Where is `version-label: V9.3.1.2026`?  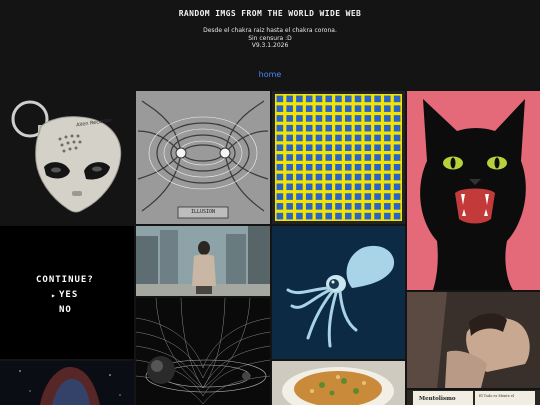
version-label: V9.3.1.2026 is located at coordinates (270, 45).